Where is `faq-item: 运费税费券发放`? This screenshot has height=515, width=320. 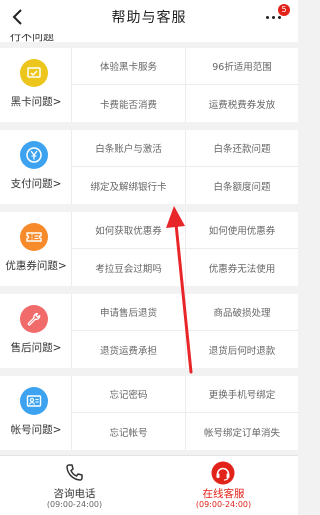
faq-item: 运费税费券发放 is located at coordinates (241, 103).